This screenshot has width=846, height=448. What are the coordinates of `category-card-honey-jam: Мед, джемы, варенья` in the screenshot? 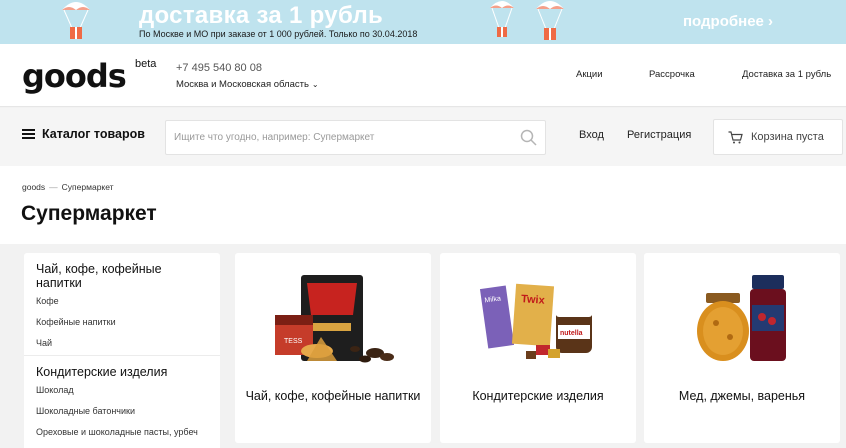 It's located at (742, 348).